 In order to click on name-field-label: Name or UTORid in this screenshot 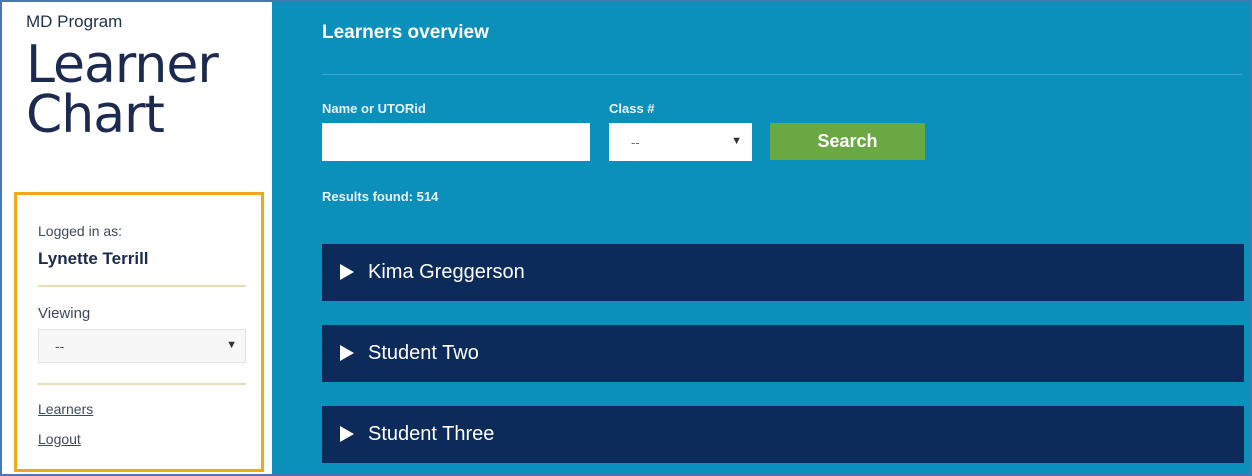, I will do `click(374, 108)`.